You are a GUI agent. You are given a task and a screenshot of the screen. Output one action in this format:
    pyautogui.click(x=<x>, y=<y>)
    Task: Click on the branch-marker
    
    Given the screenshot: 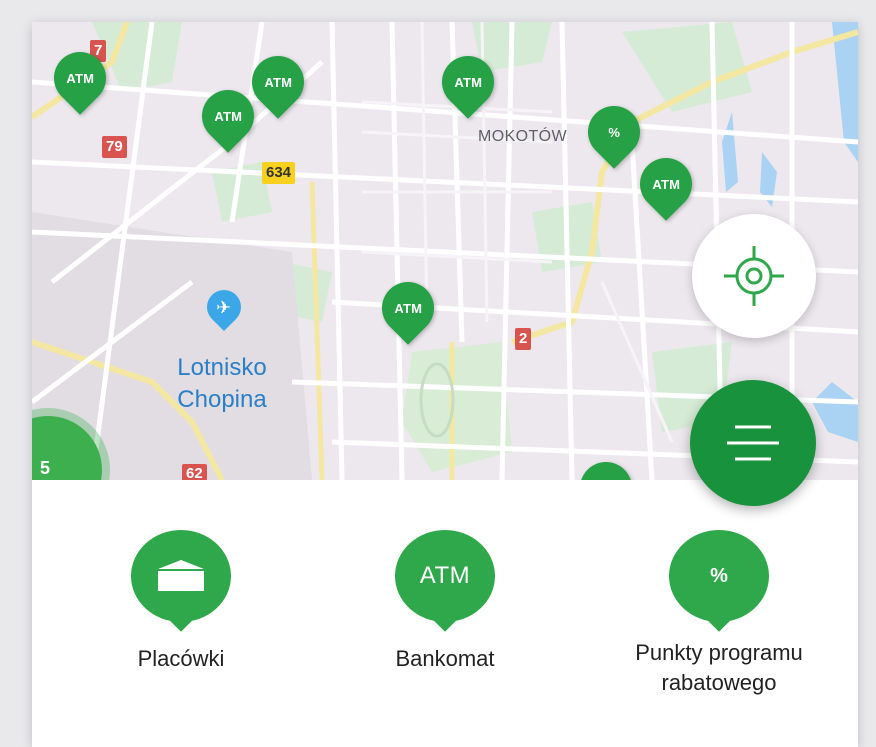 What is the action you would take?
    pyautogui.click(x=181, y=581)
    